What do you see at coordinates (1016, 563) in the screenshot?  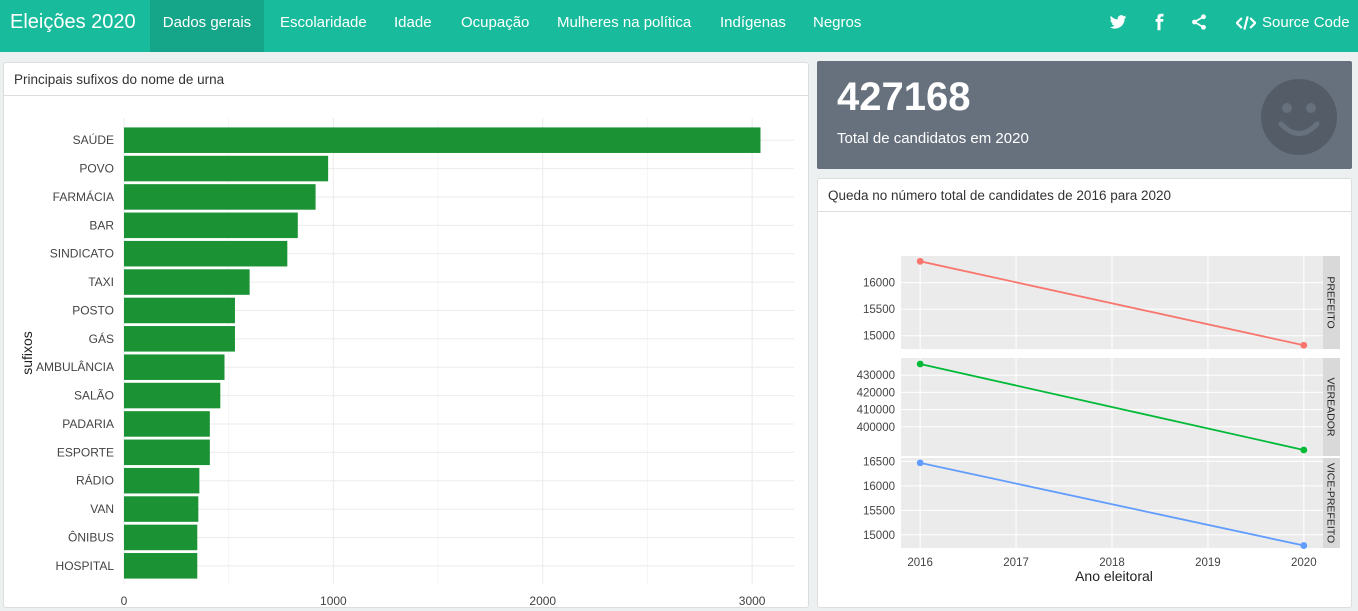 I see `x-tick-label: 2017` at bounding box center [1016, 563].